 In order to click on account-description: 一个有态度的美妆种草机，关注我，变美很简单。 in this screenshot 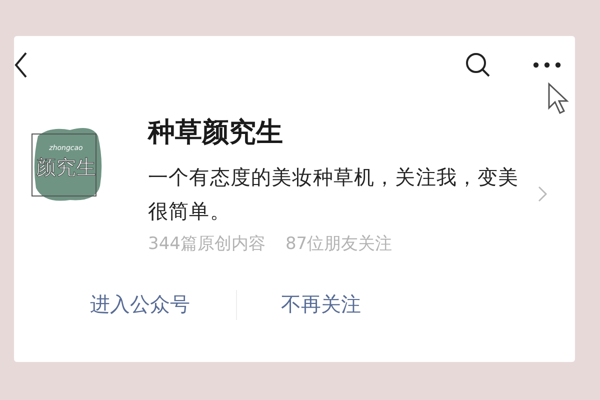, I will do `click(334, 194)`.